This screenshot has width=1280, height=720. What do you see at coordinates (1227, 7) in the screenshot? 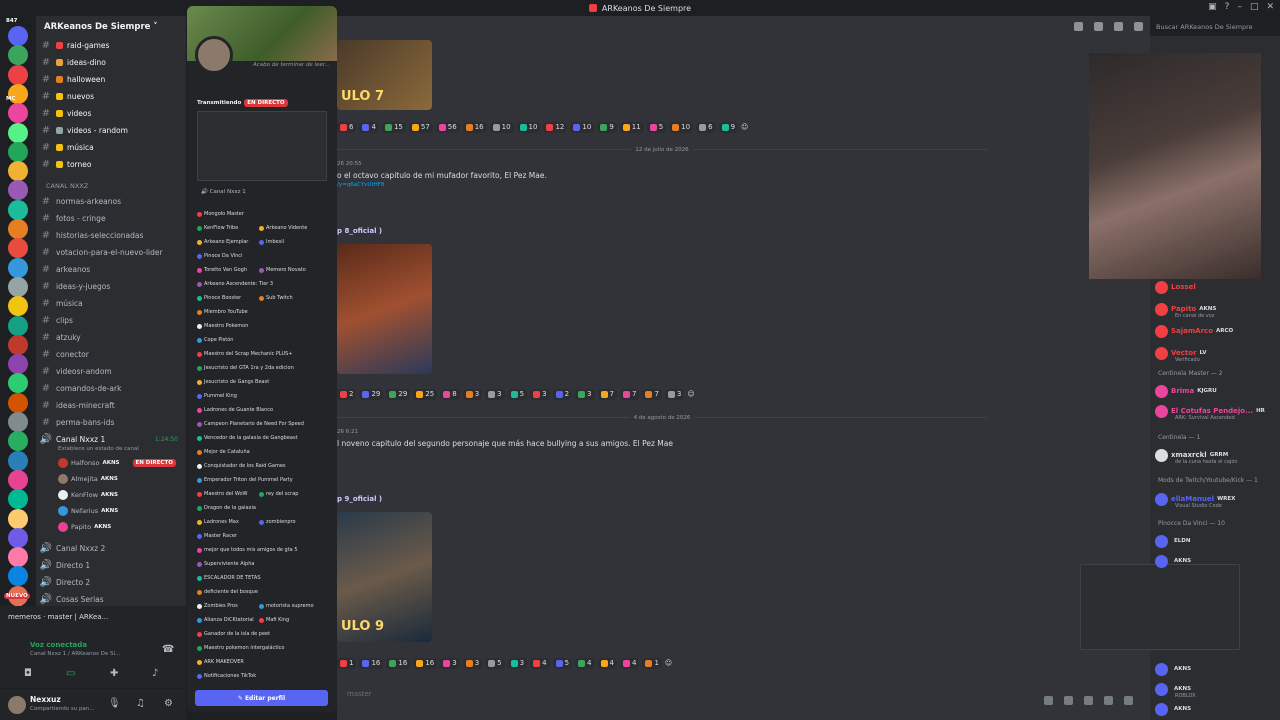
I see `help-icon: ?` at bounding box center [1227, 7].